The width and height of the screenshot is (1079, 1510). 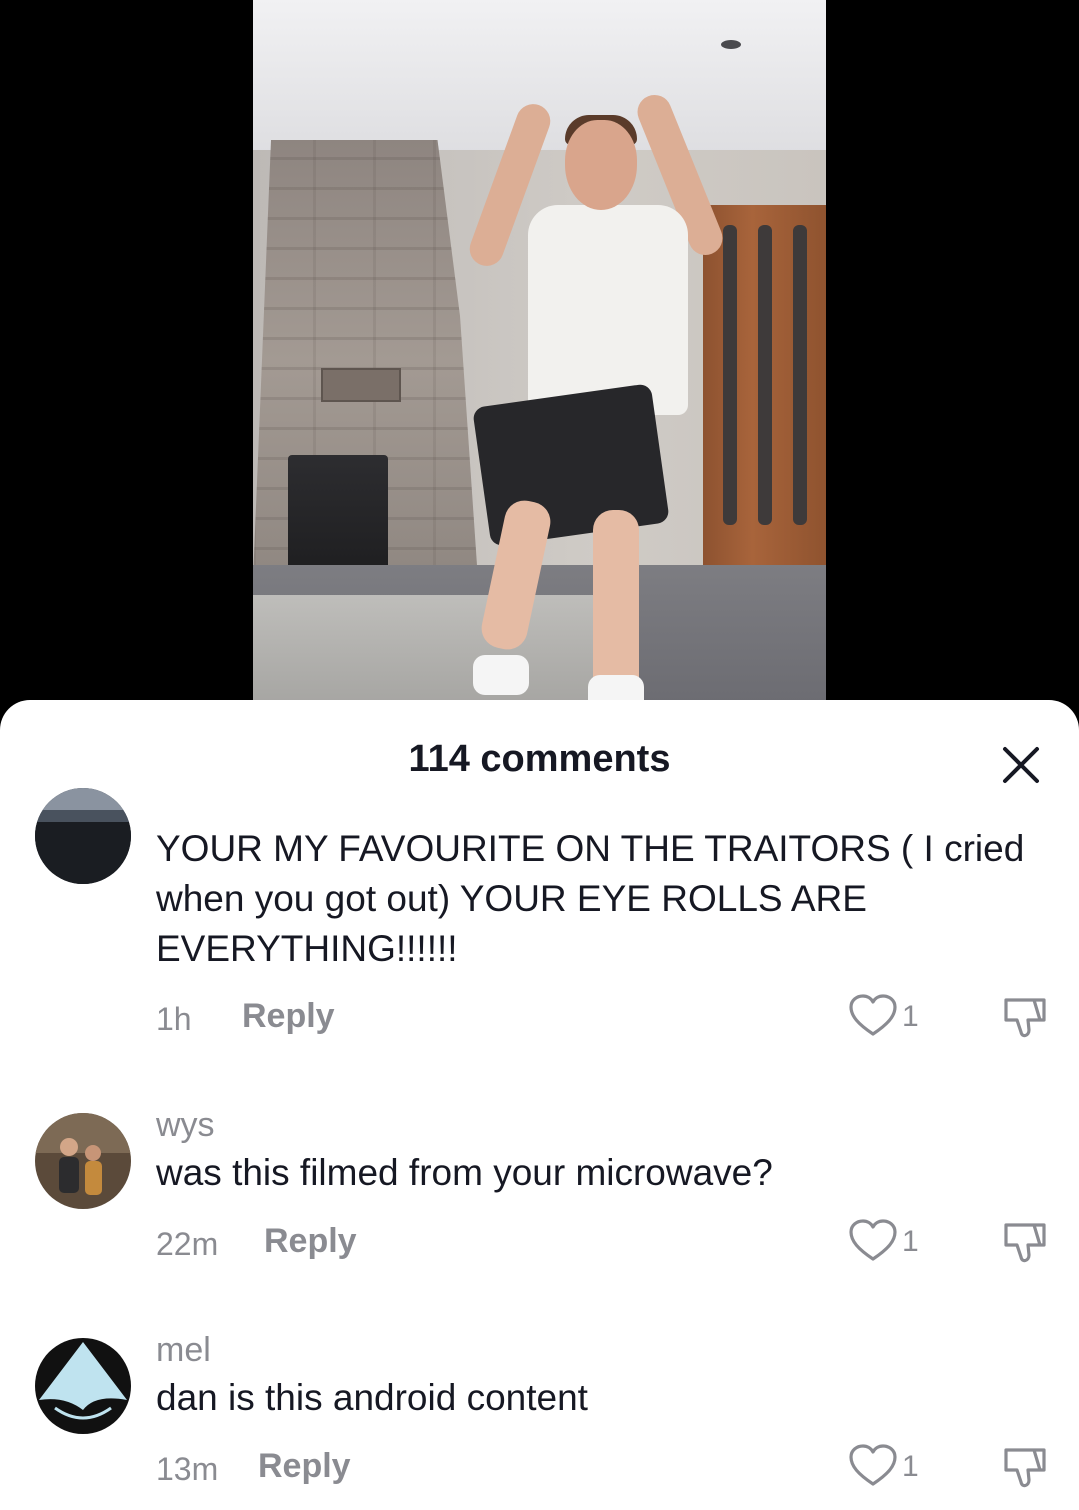 What do you see at coordinates (361, 385) in the screenshot?
I see `wall-plaque` at bounding box center [361, 385].